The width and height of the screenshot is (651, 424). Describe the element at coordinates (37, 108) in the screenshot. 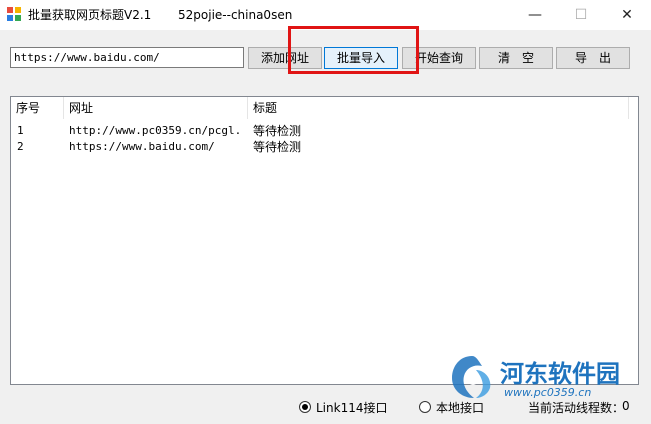

I see `column-header-index: 序号` at that location.